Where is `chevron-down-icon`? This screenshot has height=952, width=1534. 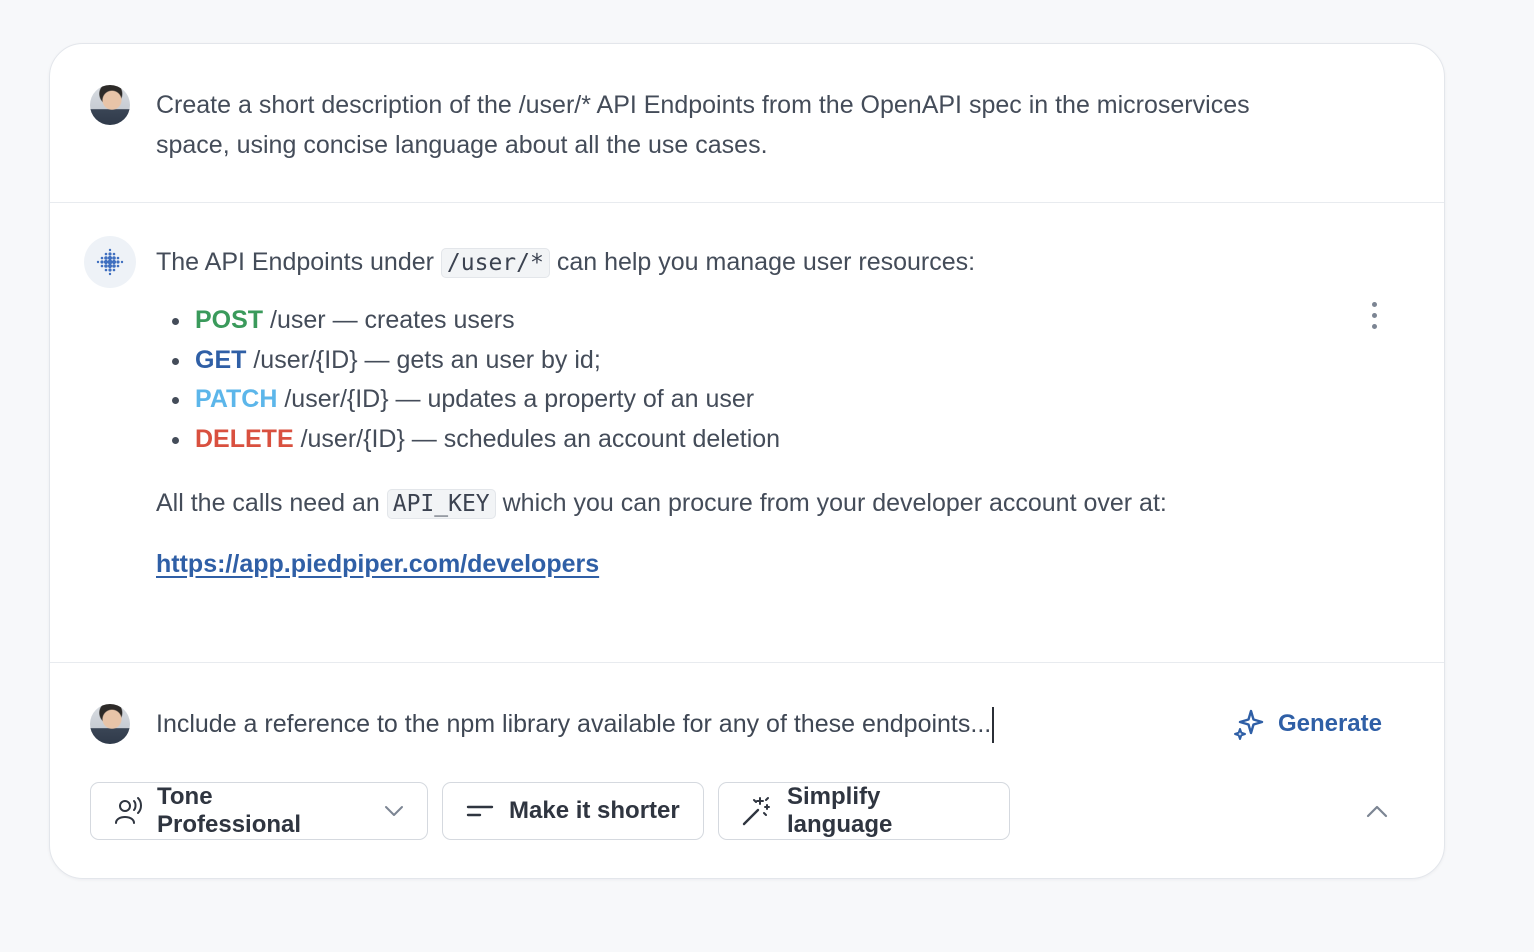
chevron-down-icon is located at coordinates (394, 811).